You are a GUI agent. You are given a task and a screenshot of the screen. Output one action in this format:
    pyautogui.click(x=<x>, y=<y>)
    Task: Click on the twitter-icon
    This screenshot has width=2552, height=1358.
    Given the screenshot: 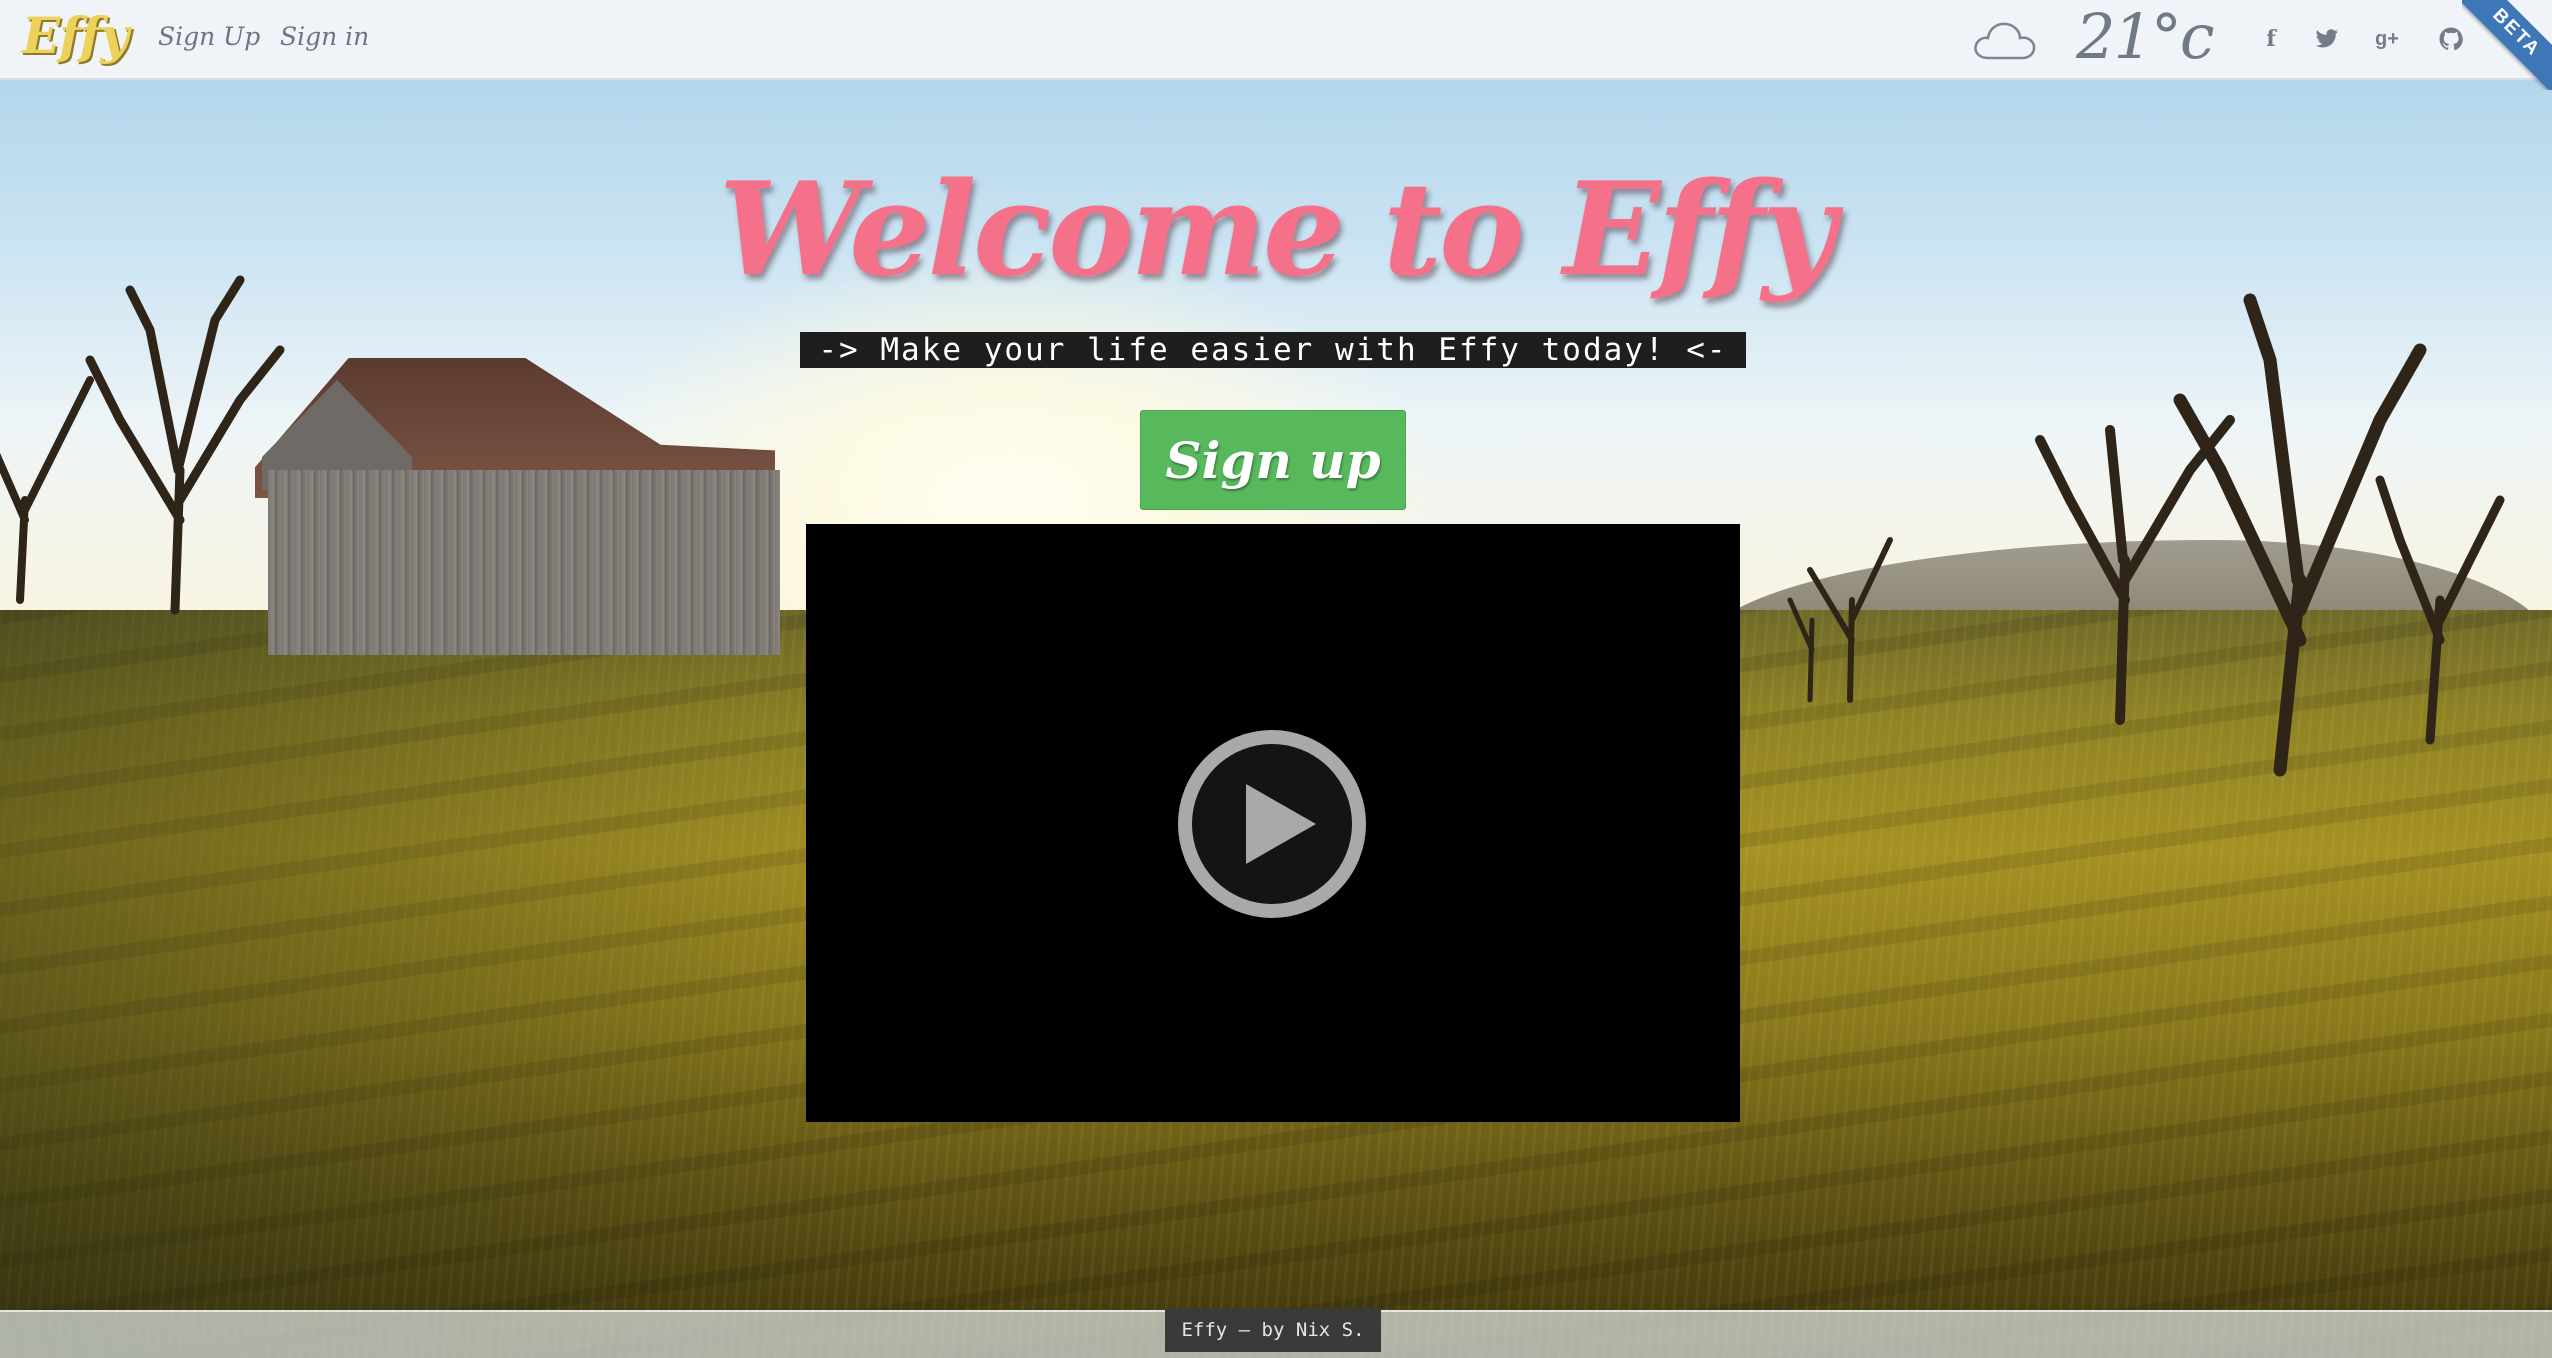 What is the action you would take?
    pyautogui.click(x=2327, y=39)
    